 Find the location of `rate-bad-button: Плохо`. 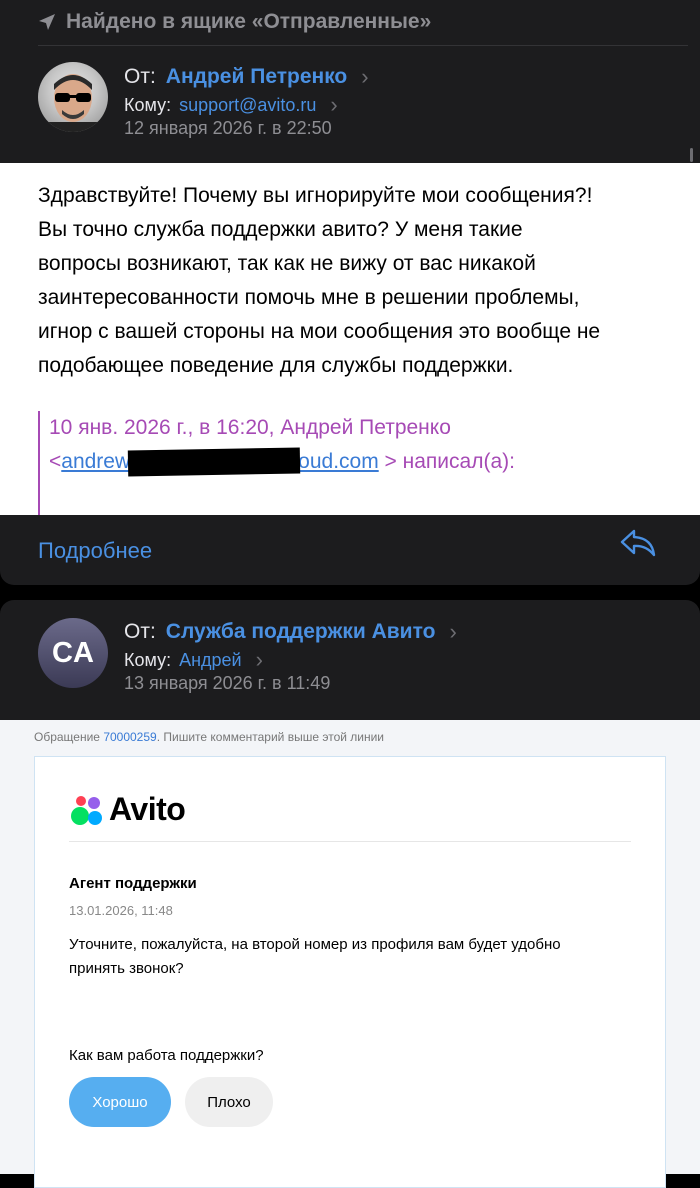

rate-bad-button: Плохо is located at coordinates (229, 1102).